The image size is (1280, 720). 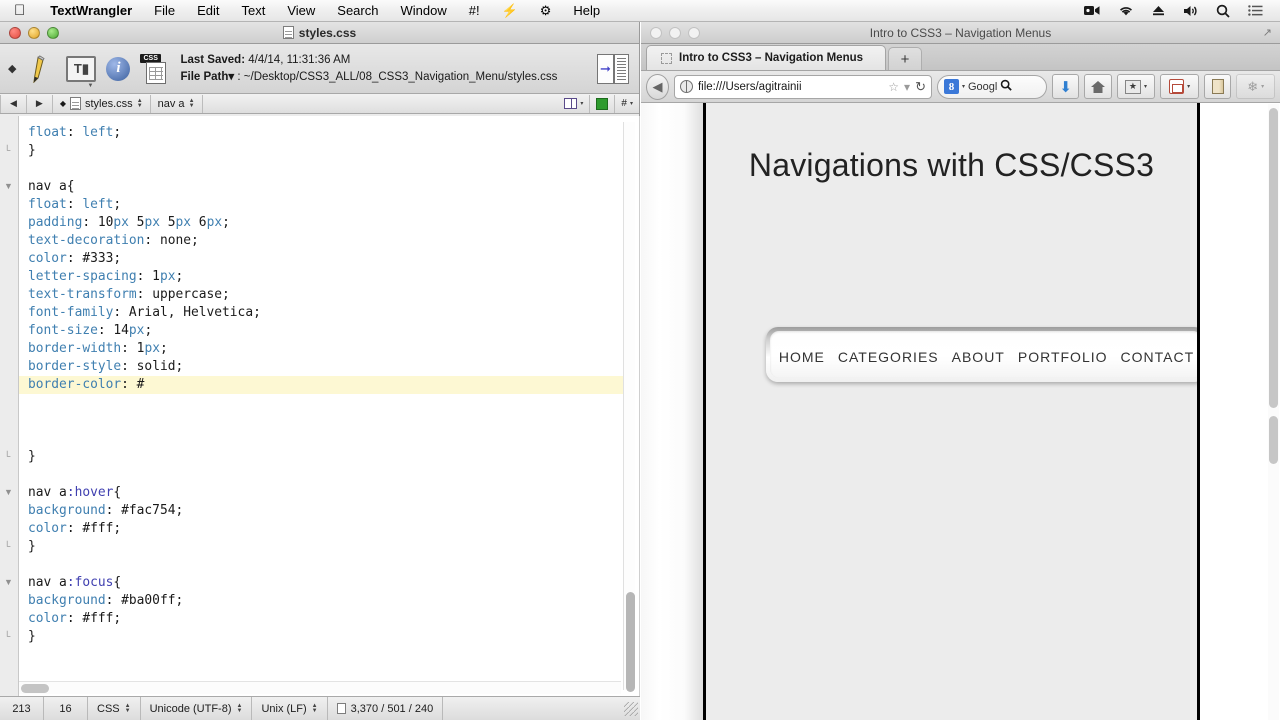 I want to click on fullscreen-icon: ↗, so click(x=1267, y=32).